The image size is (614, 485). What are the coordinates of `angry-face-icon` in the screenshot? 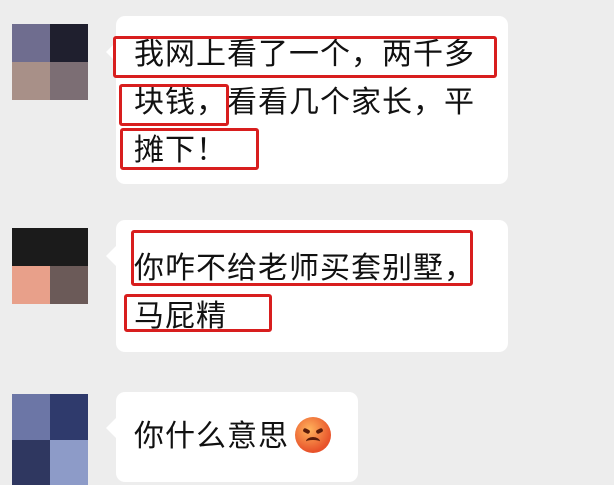 It's located at (313, 434).